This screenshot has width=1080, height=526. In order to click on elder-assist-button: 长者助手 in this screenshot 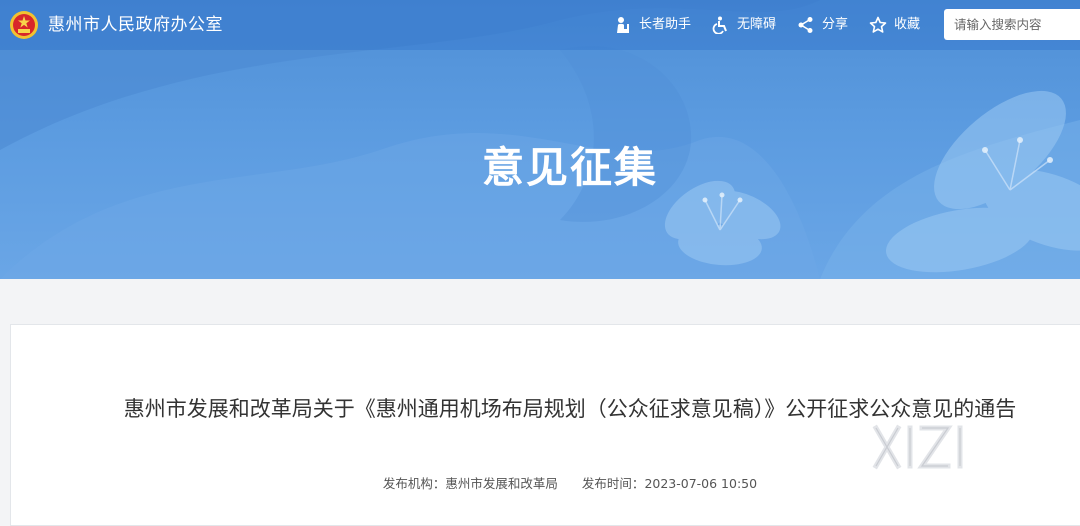, I will do `click(652, 25)`.